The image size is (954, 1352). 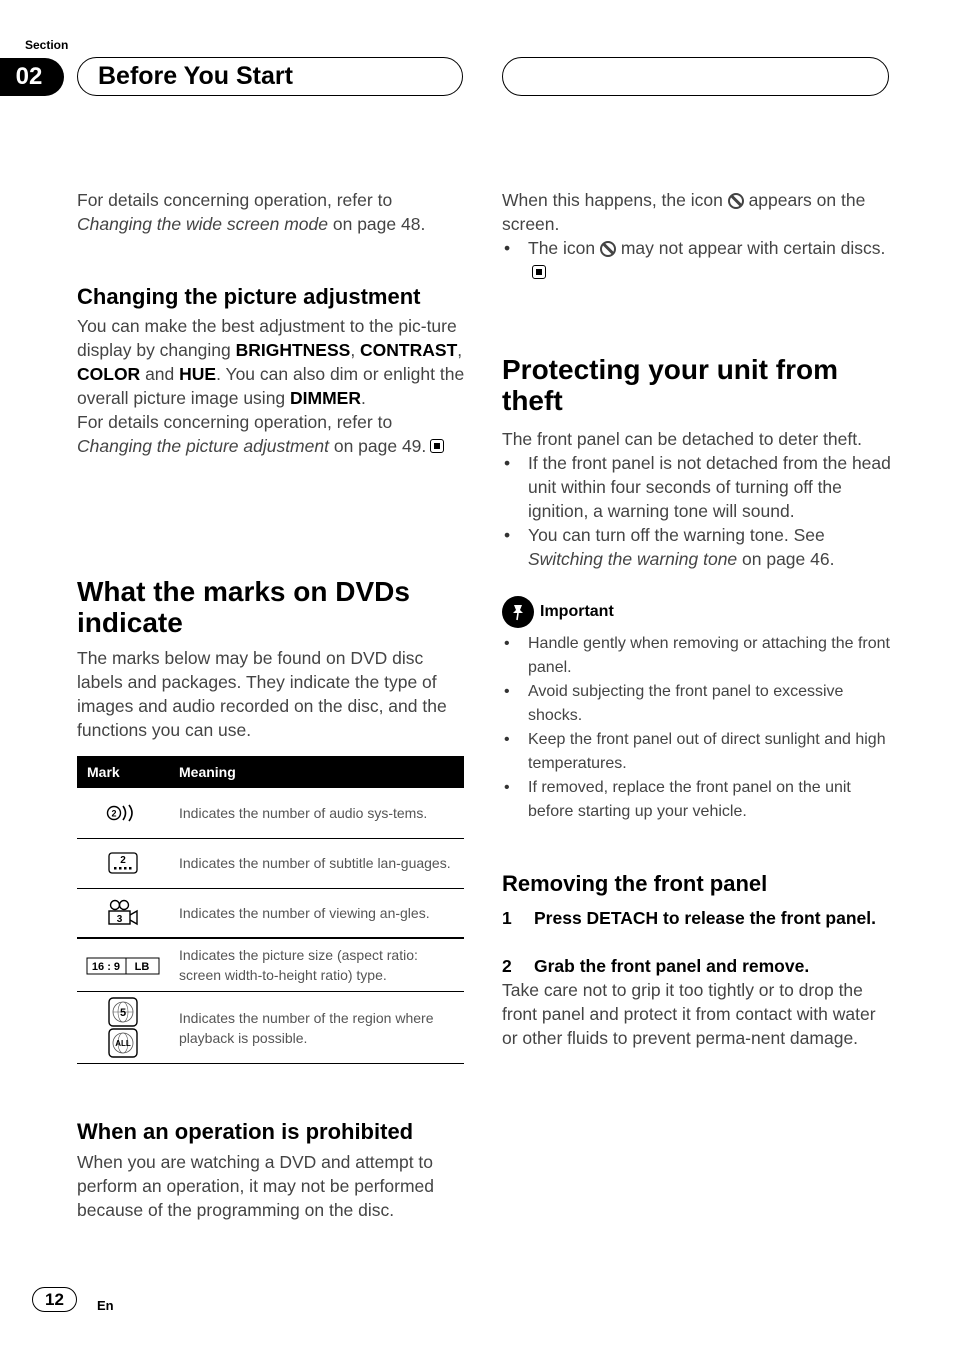 What do you see at coordinates (293, 350) in the screenshot?
I see `brightness-term: BRIGHTNESS` at bounding box center [293, 350].